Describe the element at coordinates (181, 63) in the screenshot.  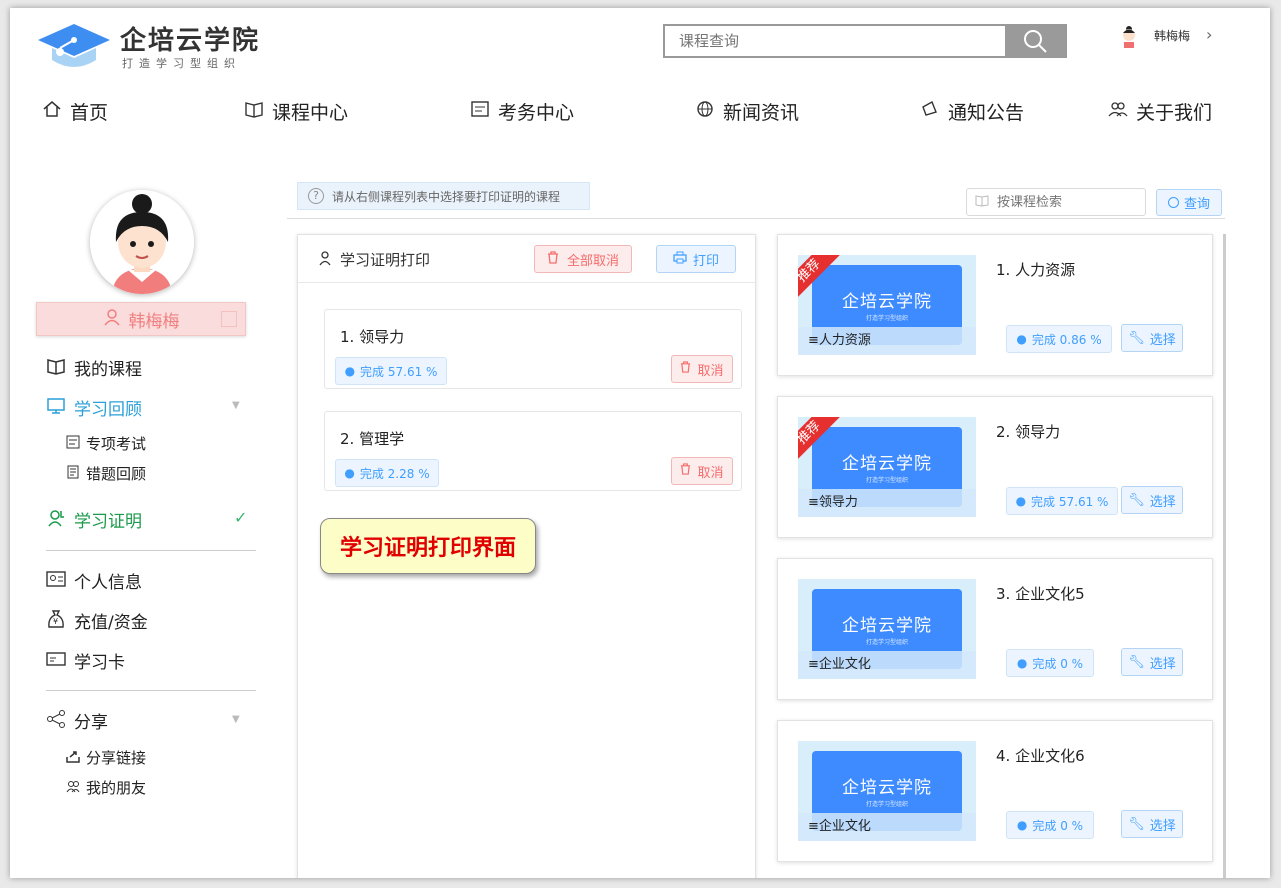
I see `logo-subtitle: 打造学习型组织` at that location.